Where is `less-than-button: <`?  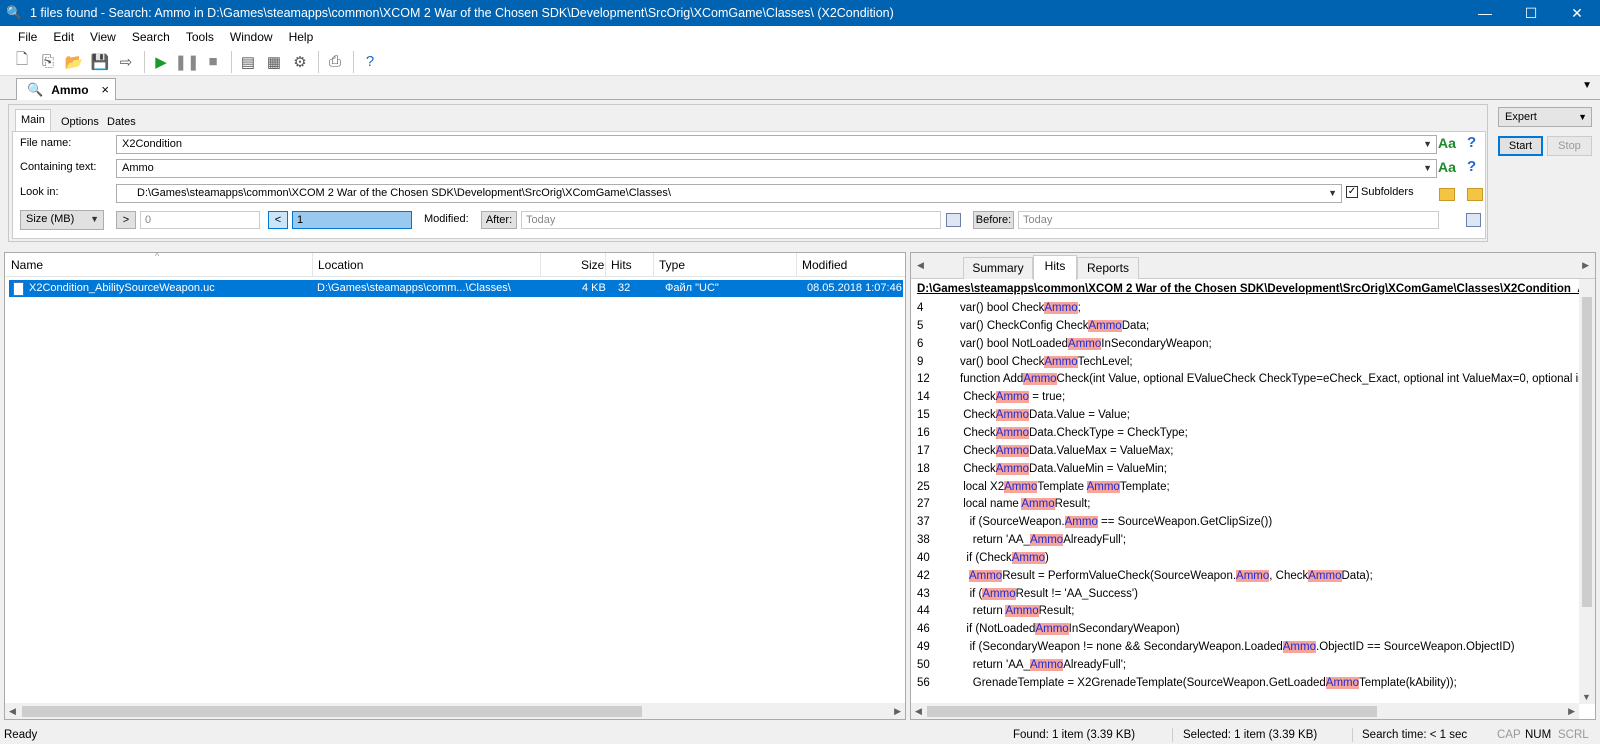 less-than-button: < is located at coordinates (278, 220).